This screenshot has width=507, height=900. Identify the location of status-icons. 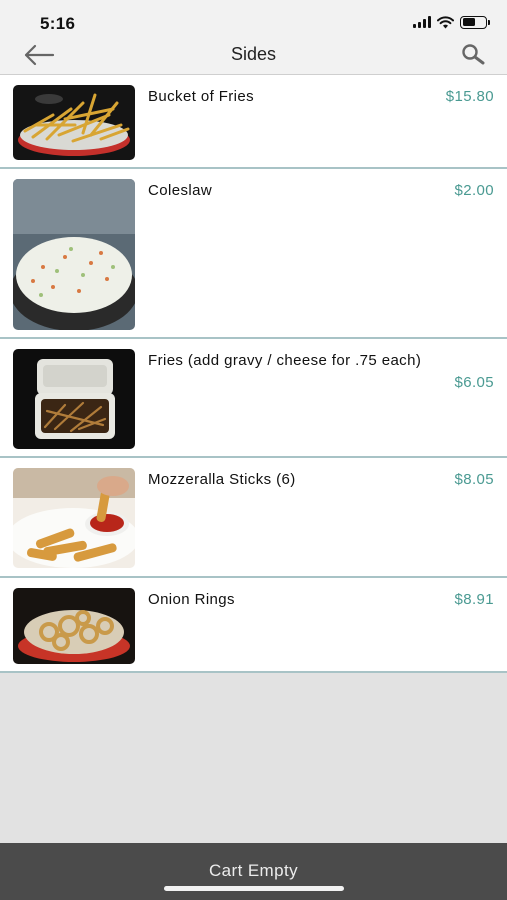
(451, 22).